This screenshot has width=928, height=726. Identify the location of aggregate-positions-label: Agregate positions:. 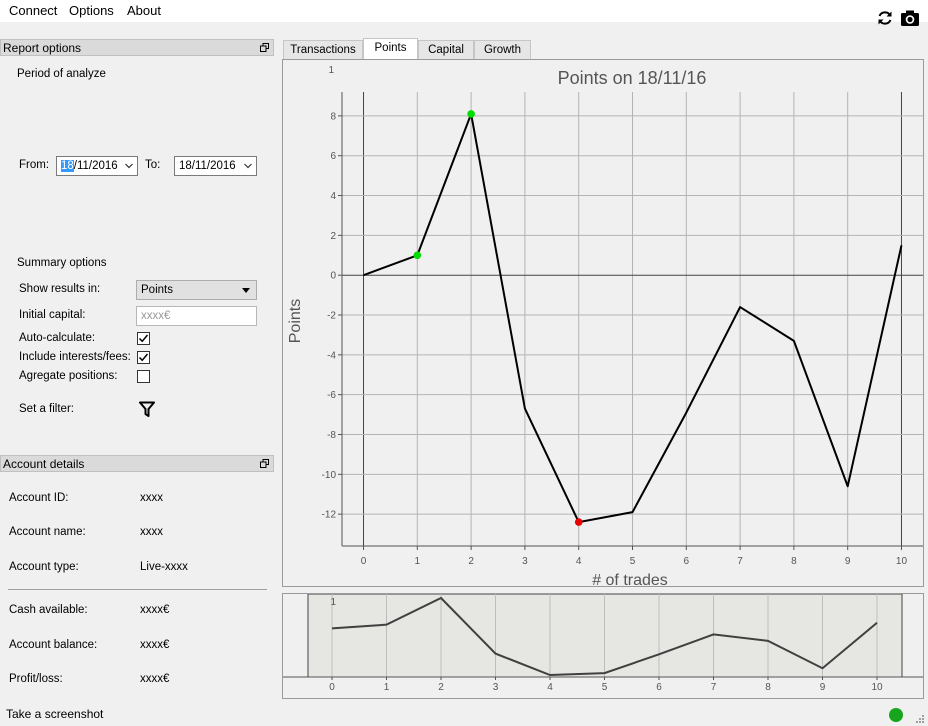
(68, 376).